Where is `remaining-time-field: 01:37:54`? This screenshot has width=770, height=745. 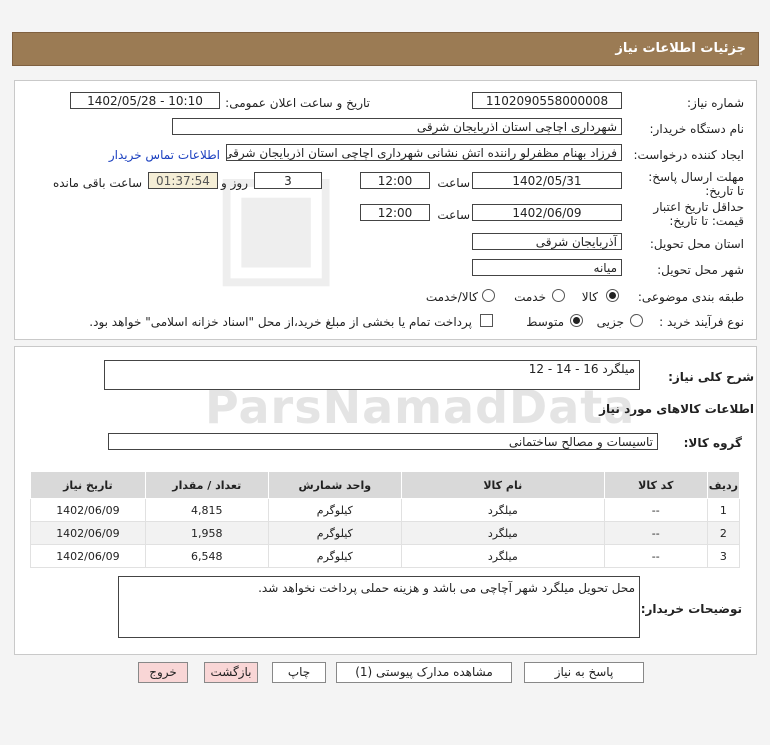
remaining-time-field: 01:37:54 is located at coordinates (183, 180).